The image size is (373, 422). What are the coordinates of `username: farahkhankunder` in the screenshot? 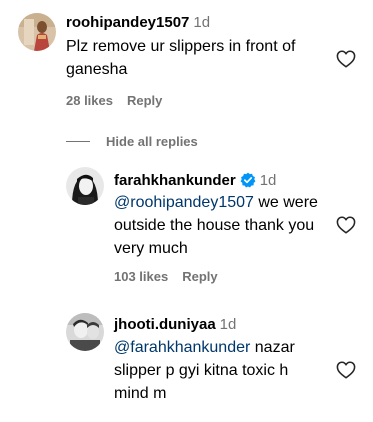 It's located at (175, 180).